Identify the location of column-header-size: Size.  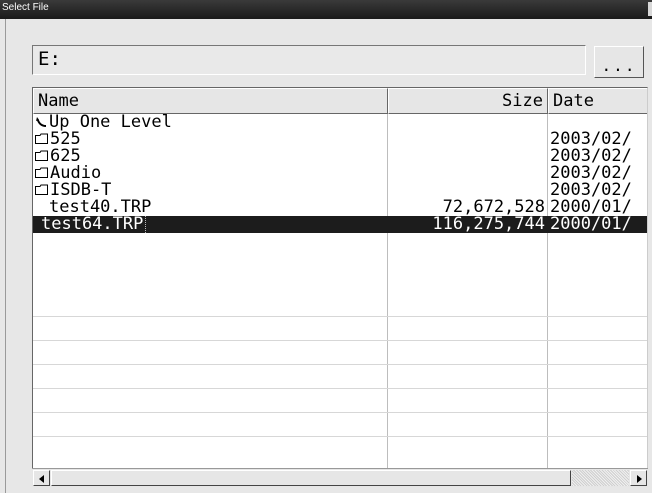
(468, 101).